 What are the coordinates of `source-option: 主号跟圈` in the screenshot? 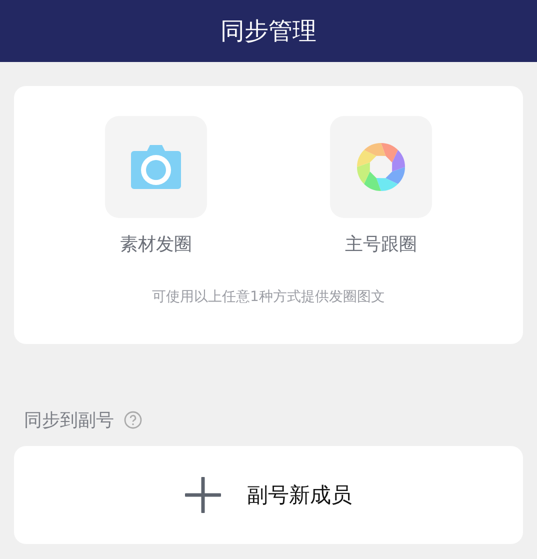 It's located at (381, 186).